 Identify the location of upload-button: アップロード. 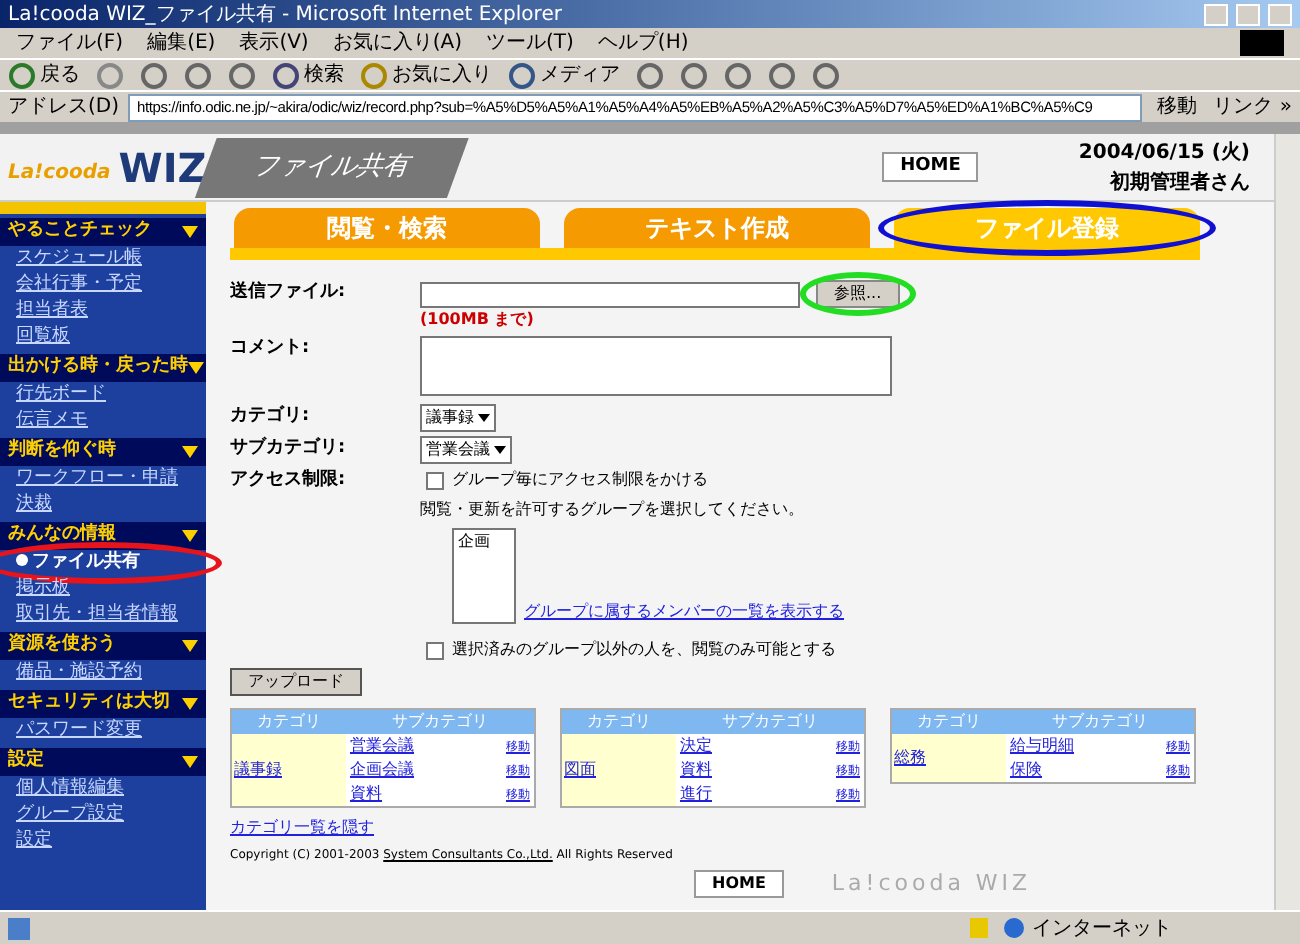
(296, 682).